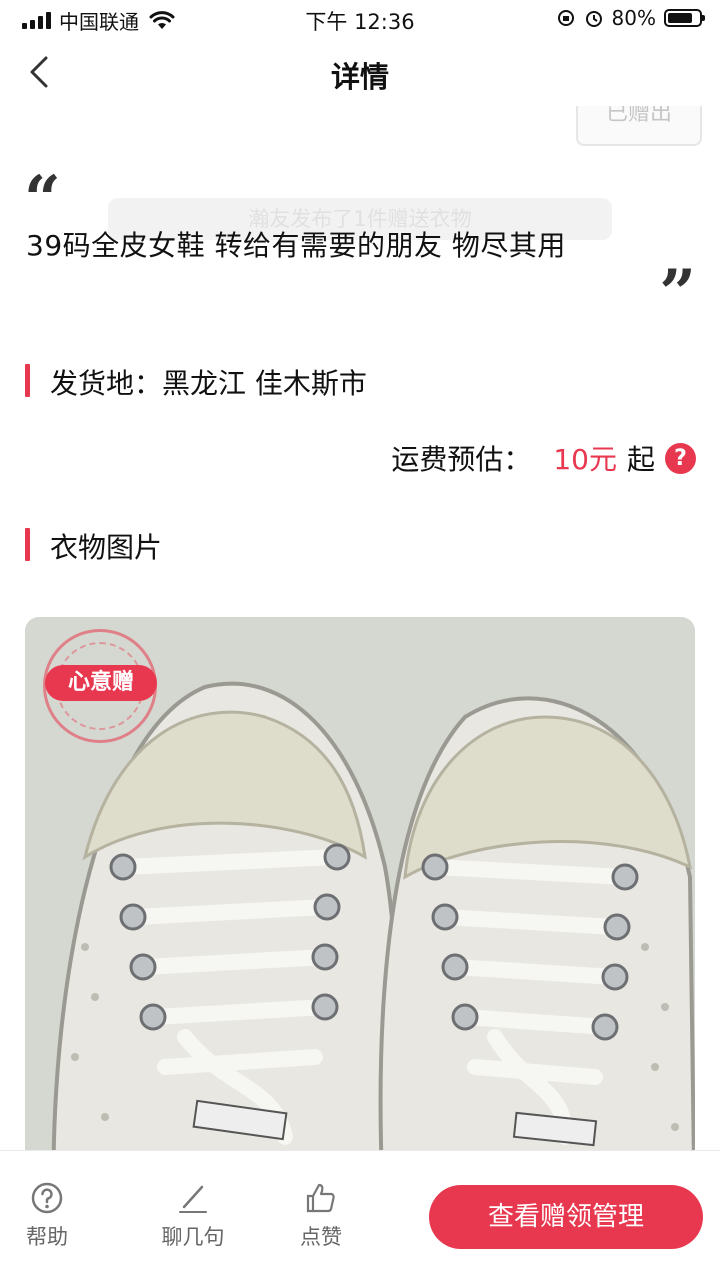  What do you see at coordinates (359, 77) in the screenshot?
I see `page-title: 详情` at bounding box center [359, 77].